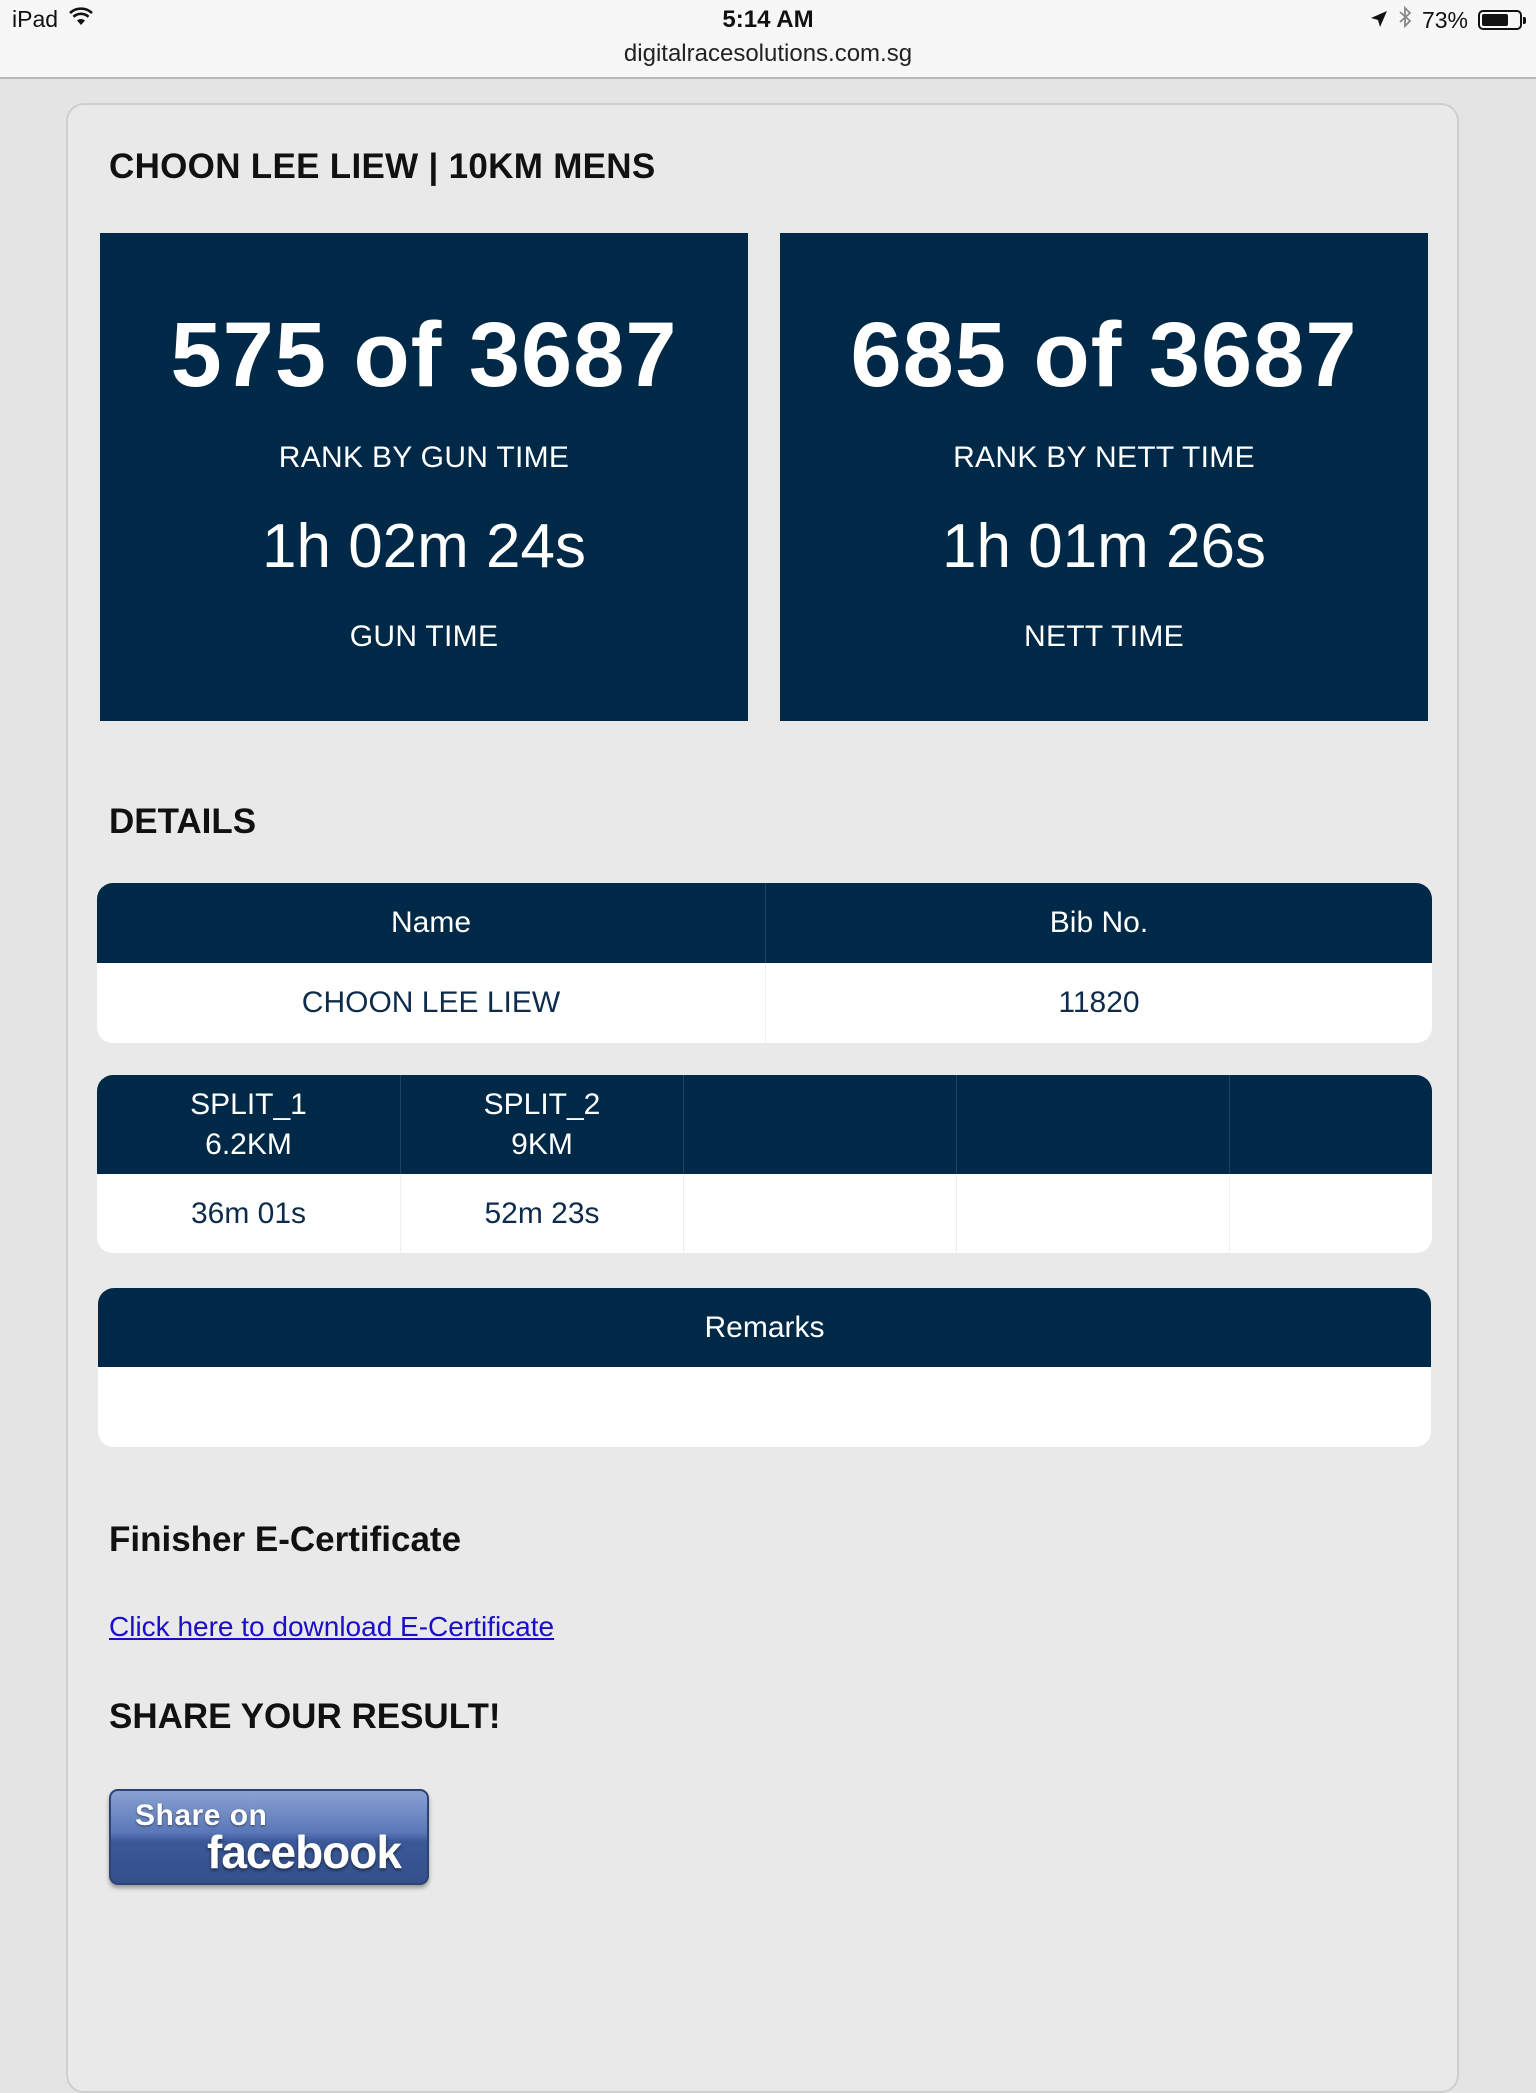 This screenshot has width=1536, height=2093. Describe the element at coordinates (248, 1144) in the screenshot. I see `split-1-distance: 6.2KM` at that location.